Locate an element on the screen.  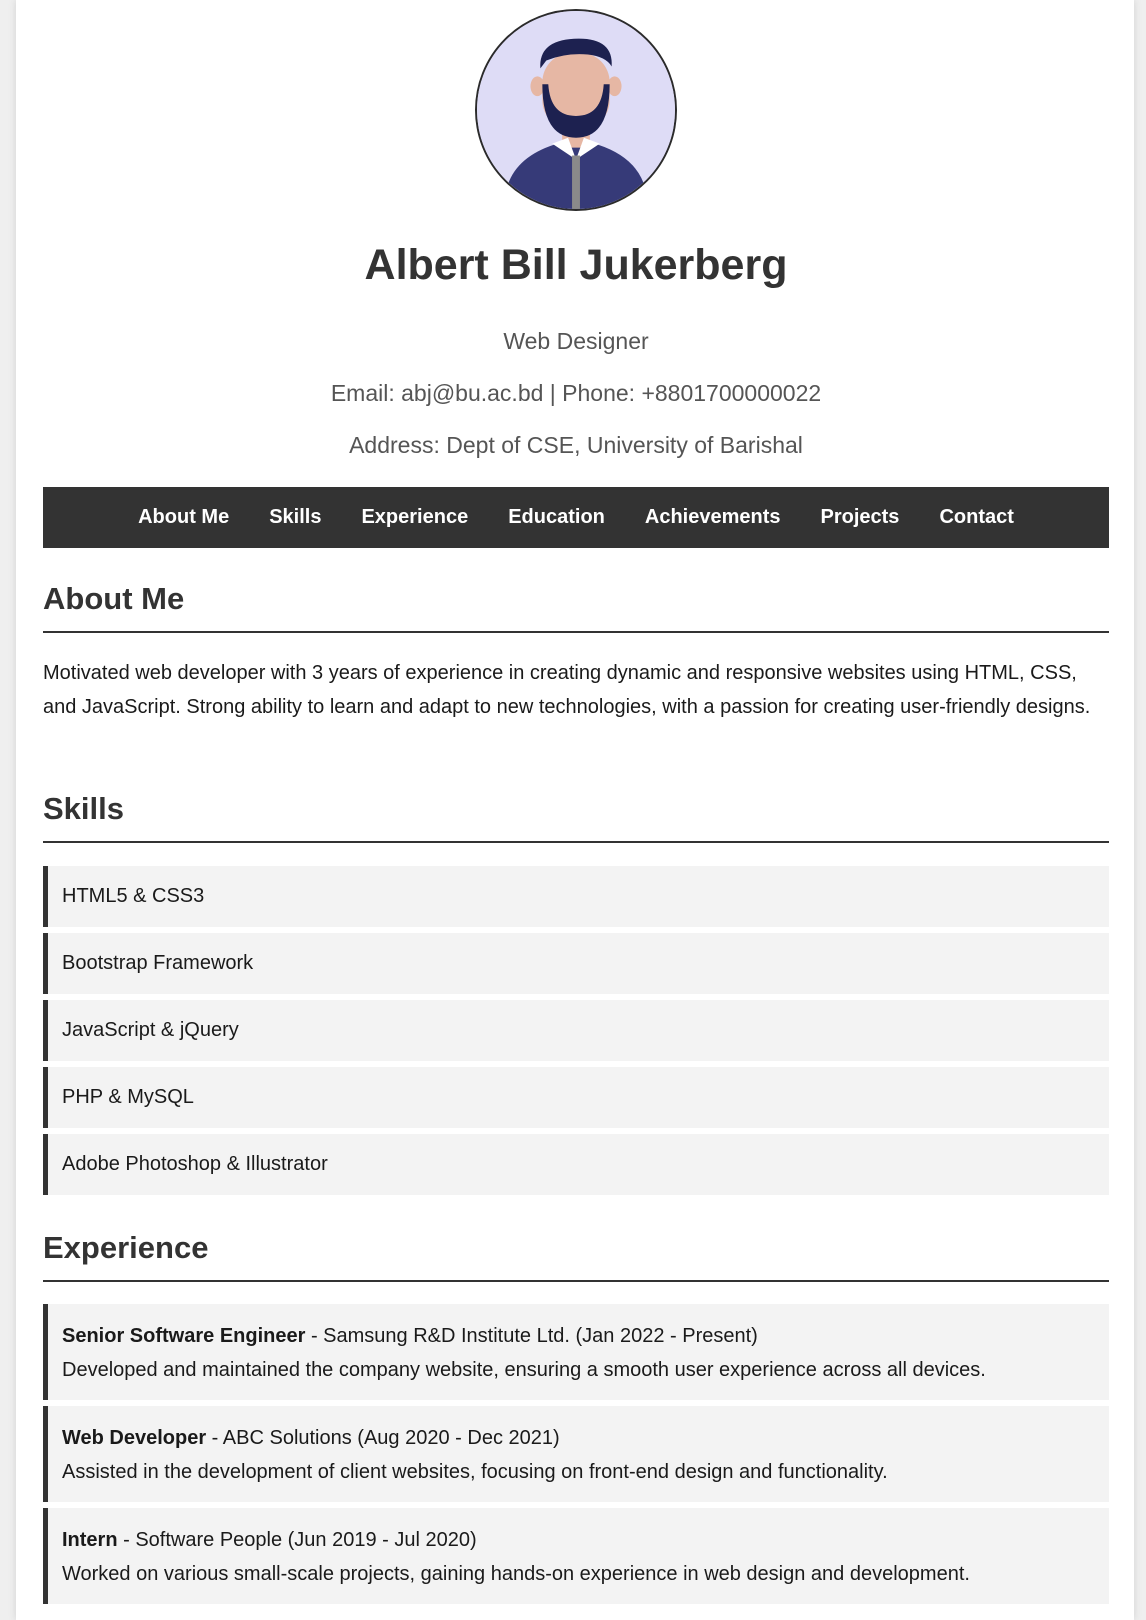
nav-link-achievements: Achievements is located at coordinates (713, 517).